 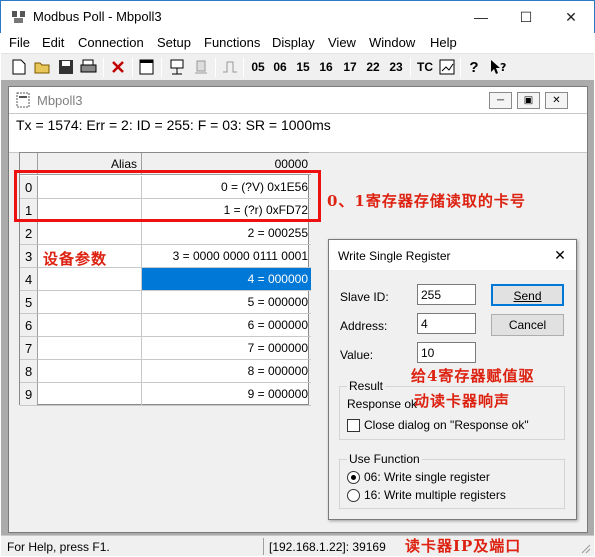 What do you see at coordinates (373, 67) in the screenshot?
I see `fc-22-button: 22` at bounding box center [373, 67].